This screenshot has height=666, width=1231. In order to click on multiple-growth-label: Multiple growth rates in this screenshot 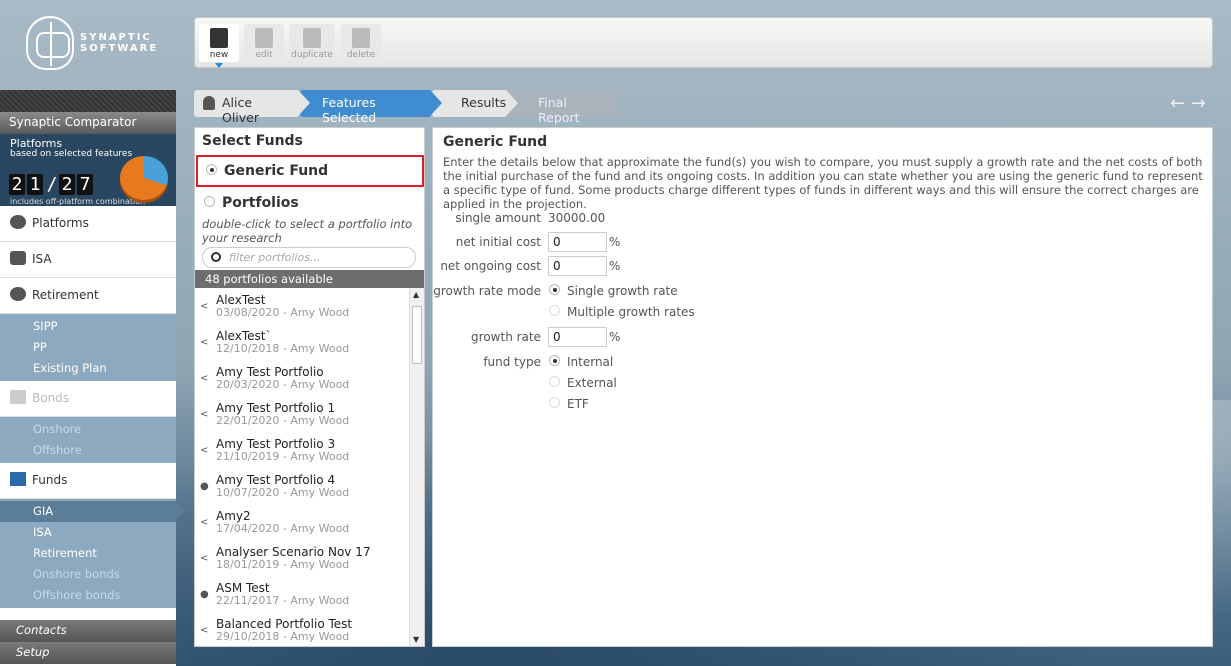, I will do `click(631, 312)`.